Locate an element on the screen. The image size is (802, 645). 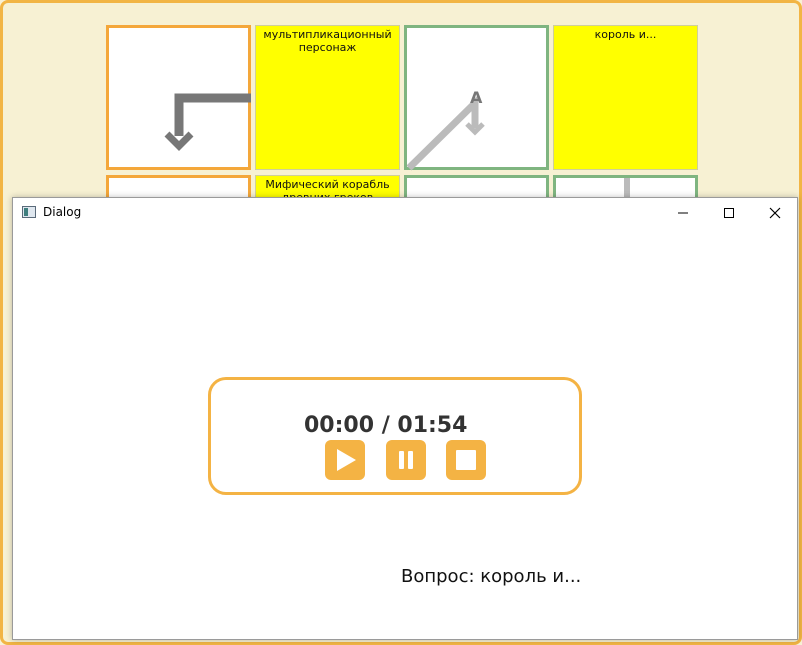
stop-button is located at coordinates (466, 460).